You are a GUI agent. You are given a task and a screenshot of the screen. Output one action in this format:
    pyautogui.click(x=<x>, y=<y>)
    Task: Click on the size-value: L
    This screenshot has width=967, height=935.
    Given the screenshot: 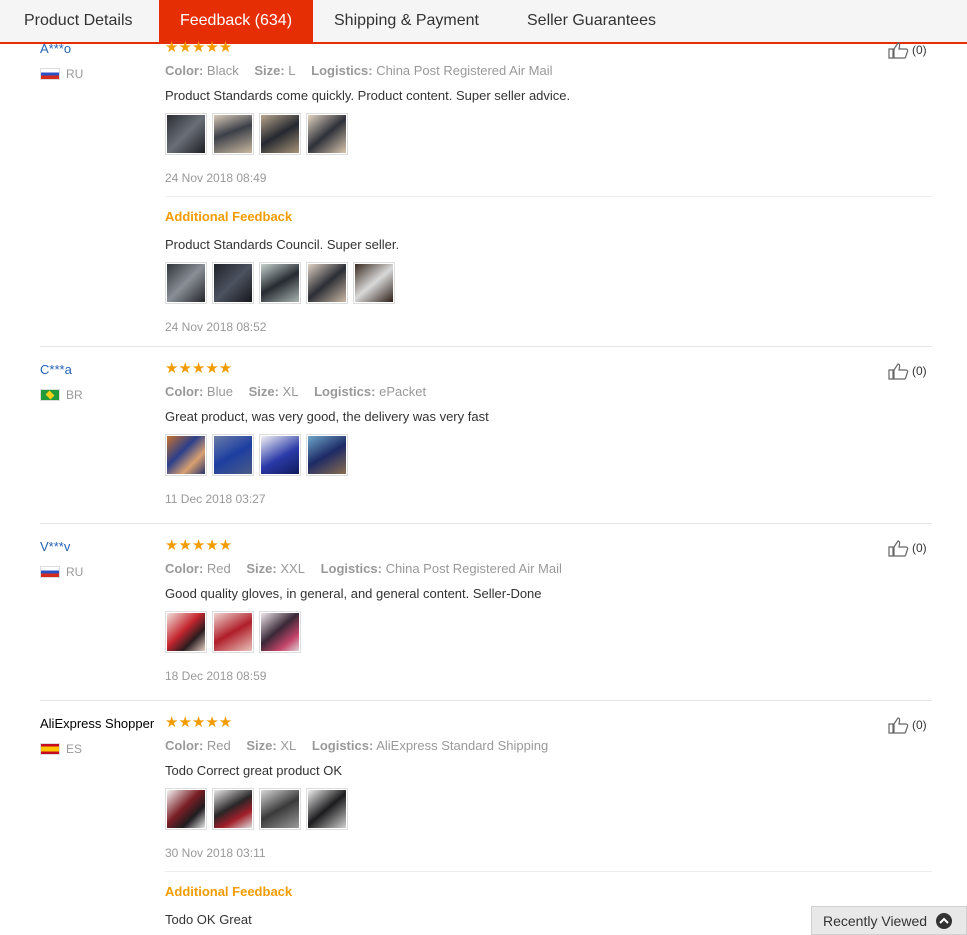 What is the action you would take?
    pyautogui.click(x=292, y=70)
    